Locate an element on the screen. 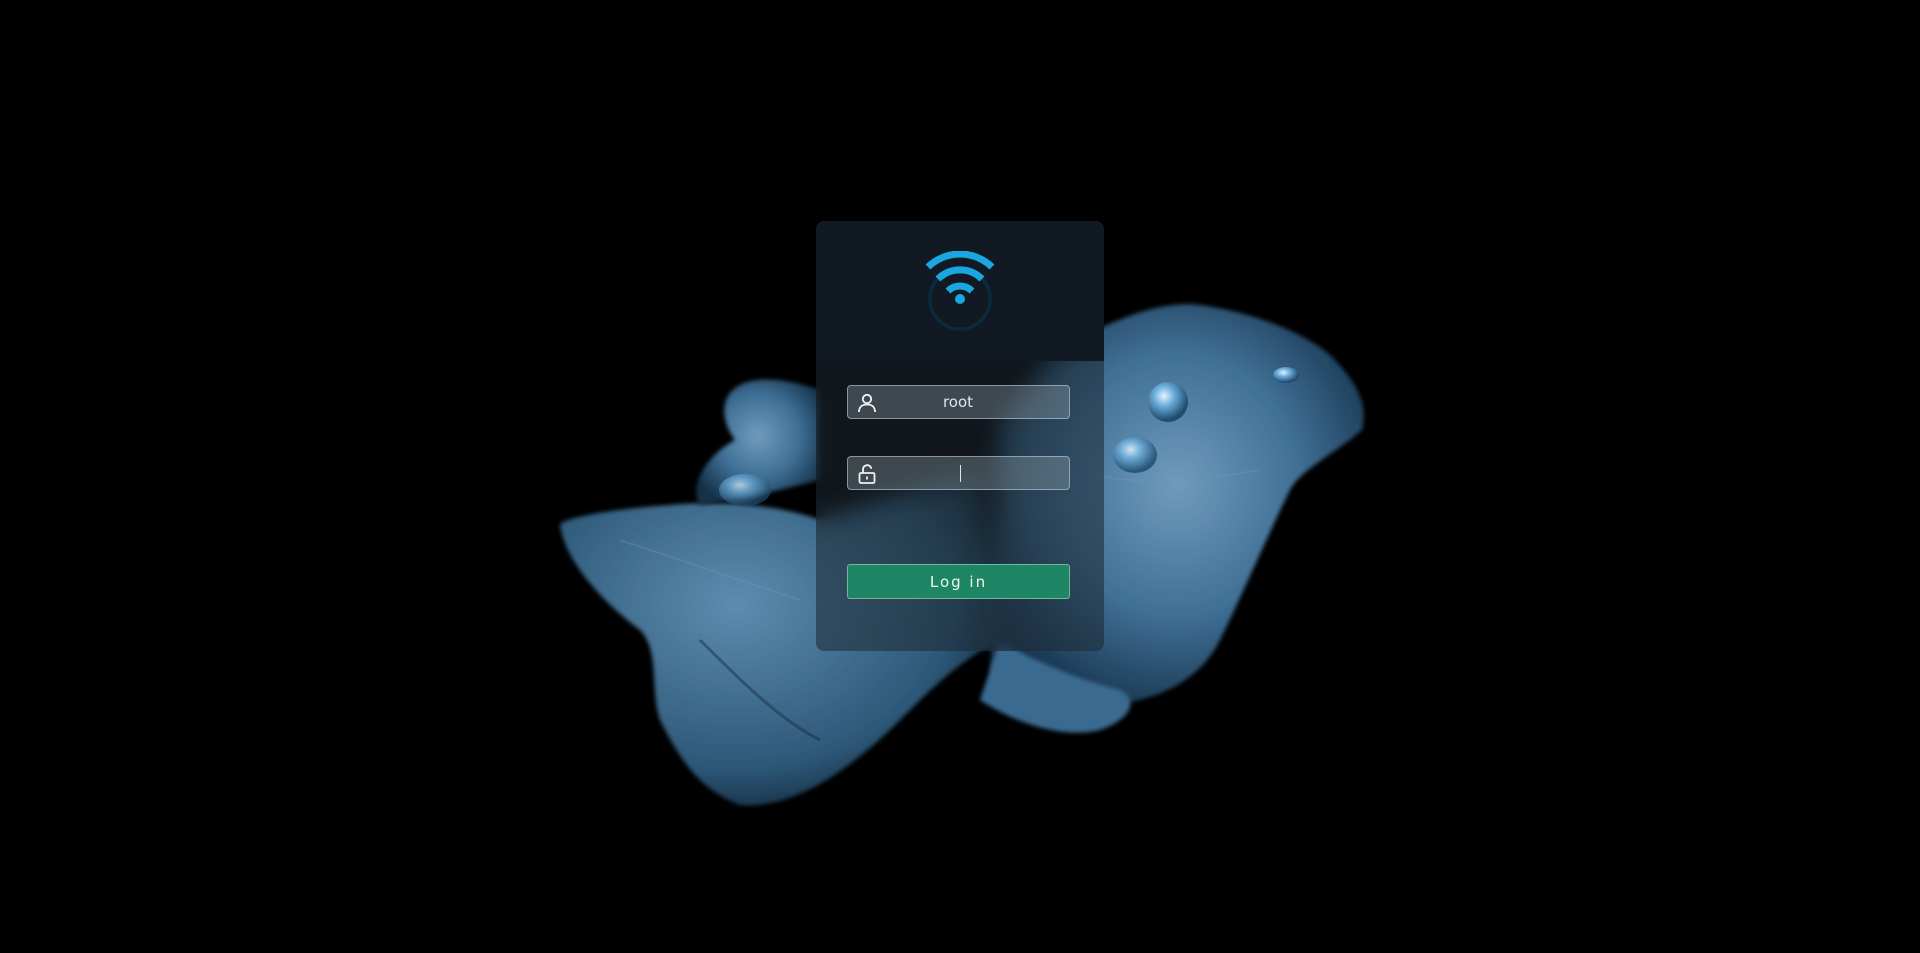 The width and height of the screenshot is (1920, 953). login-card: Log in is located at coordinates (960, 436).